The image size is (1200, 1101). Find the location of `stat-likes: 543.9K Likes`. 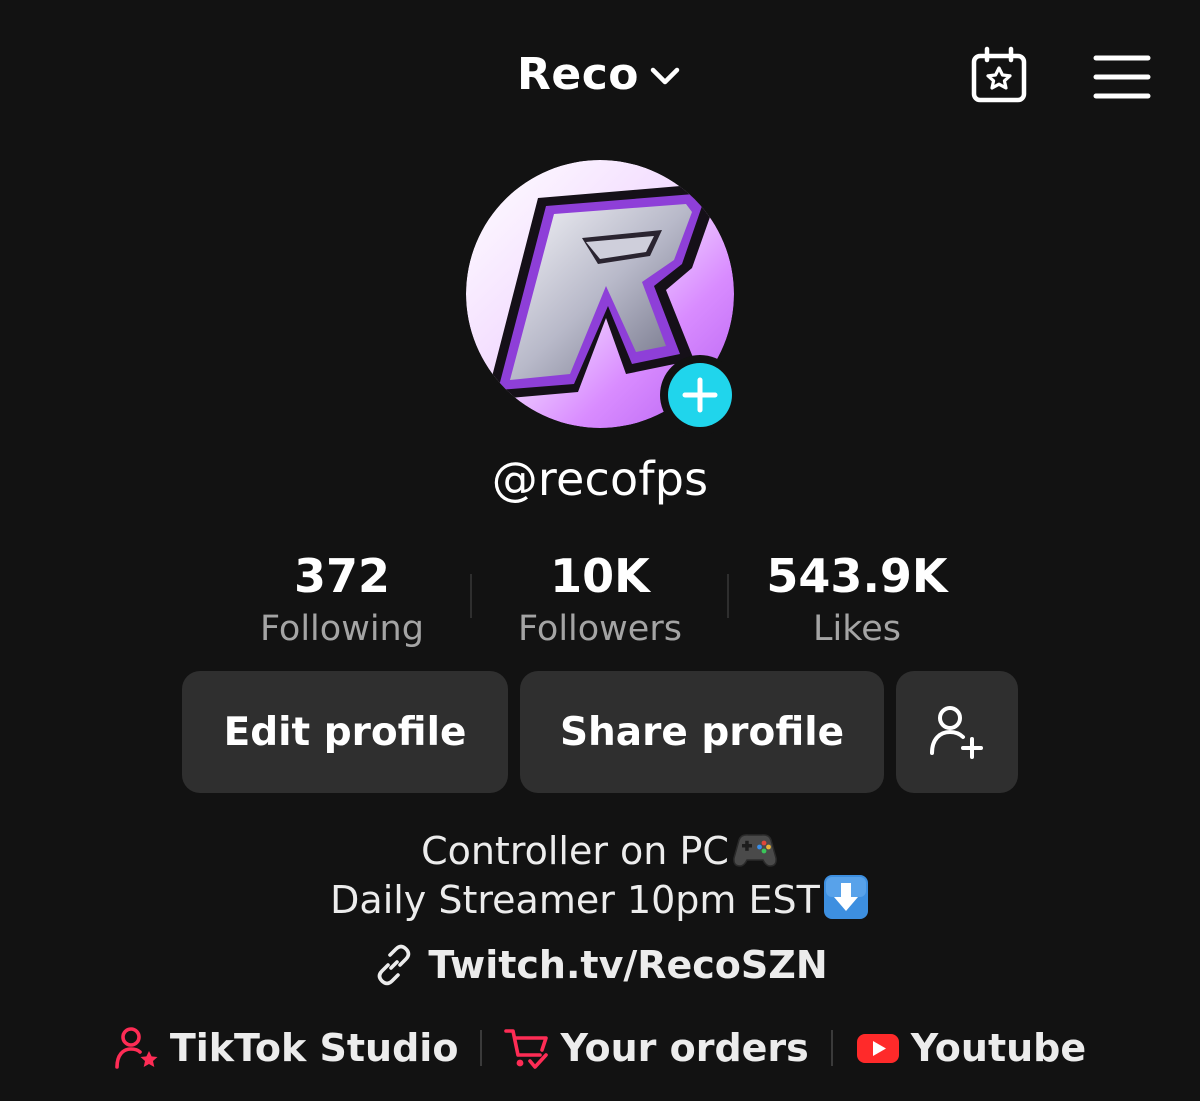

stat-likes: 543.9K Likes is located at coordinates (857, 601).